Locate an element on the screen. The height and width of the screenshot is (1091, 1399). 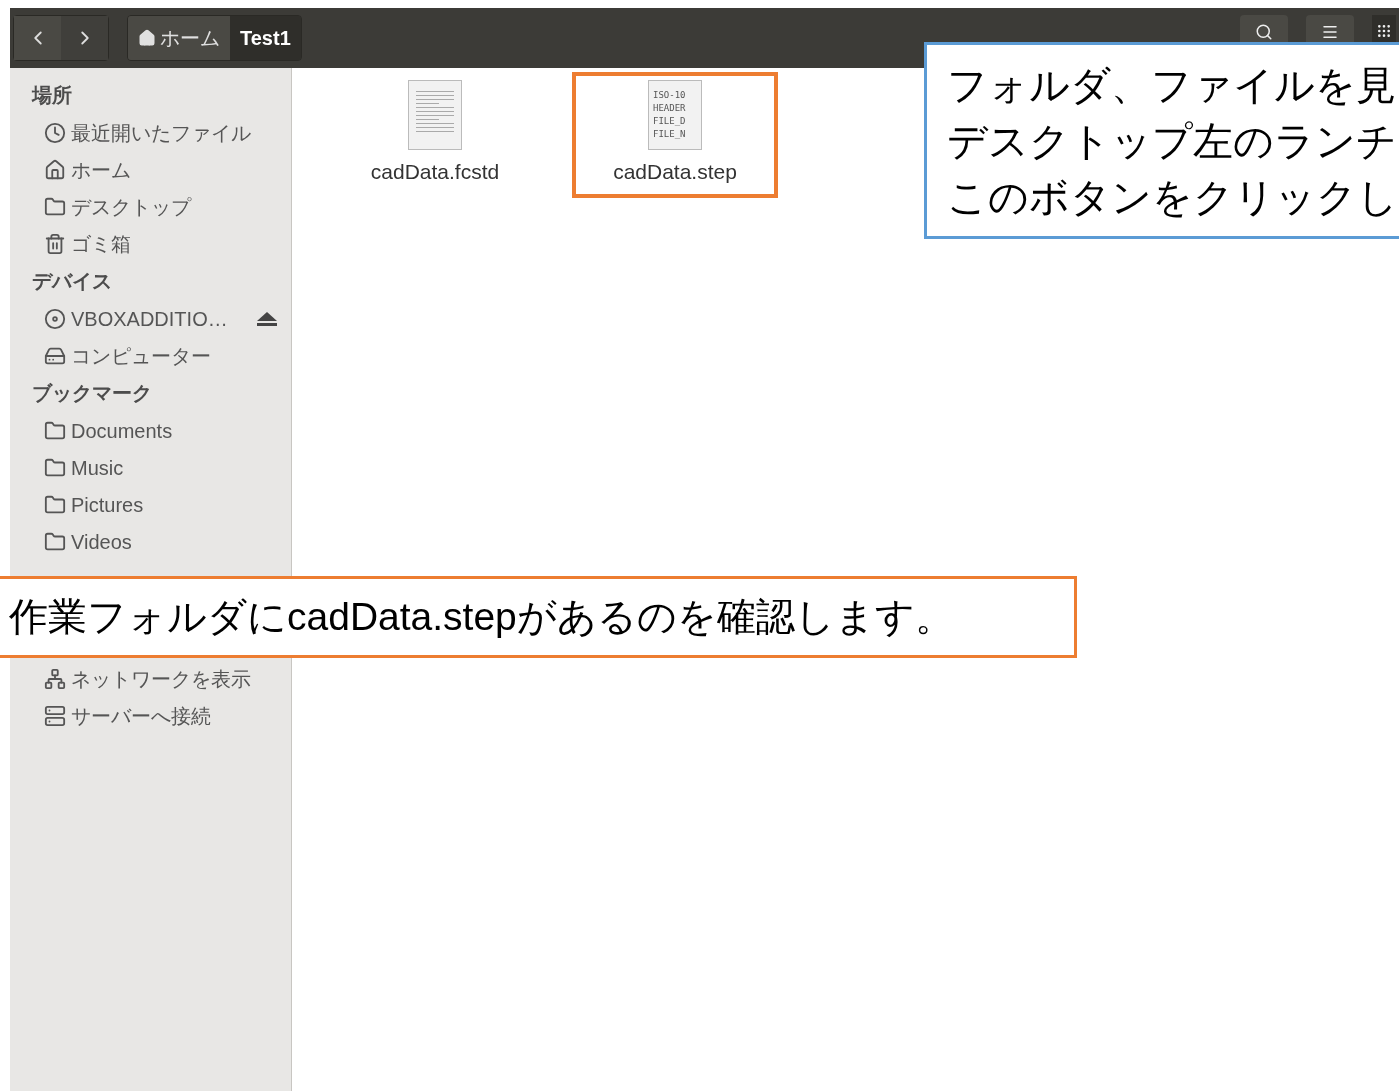
breadcrumb-button: Test1 is located at coordinates (265, 38).